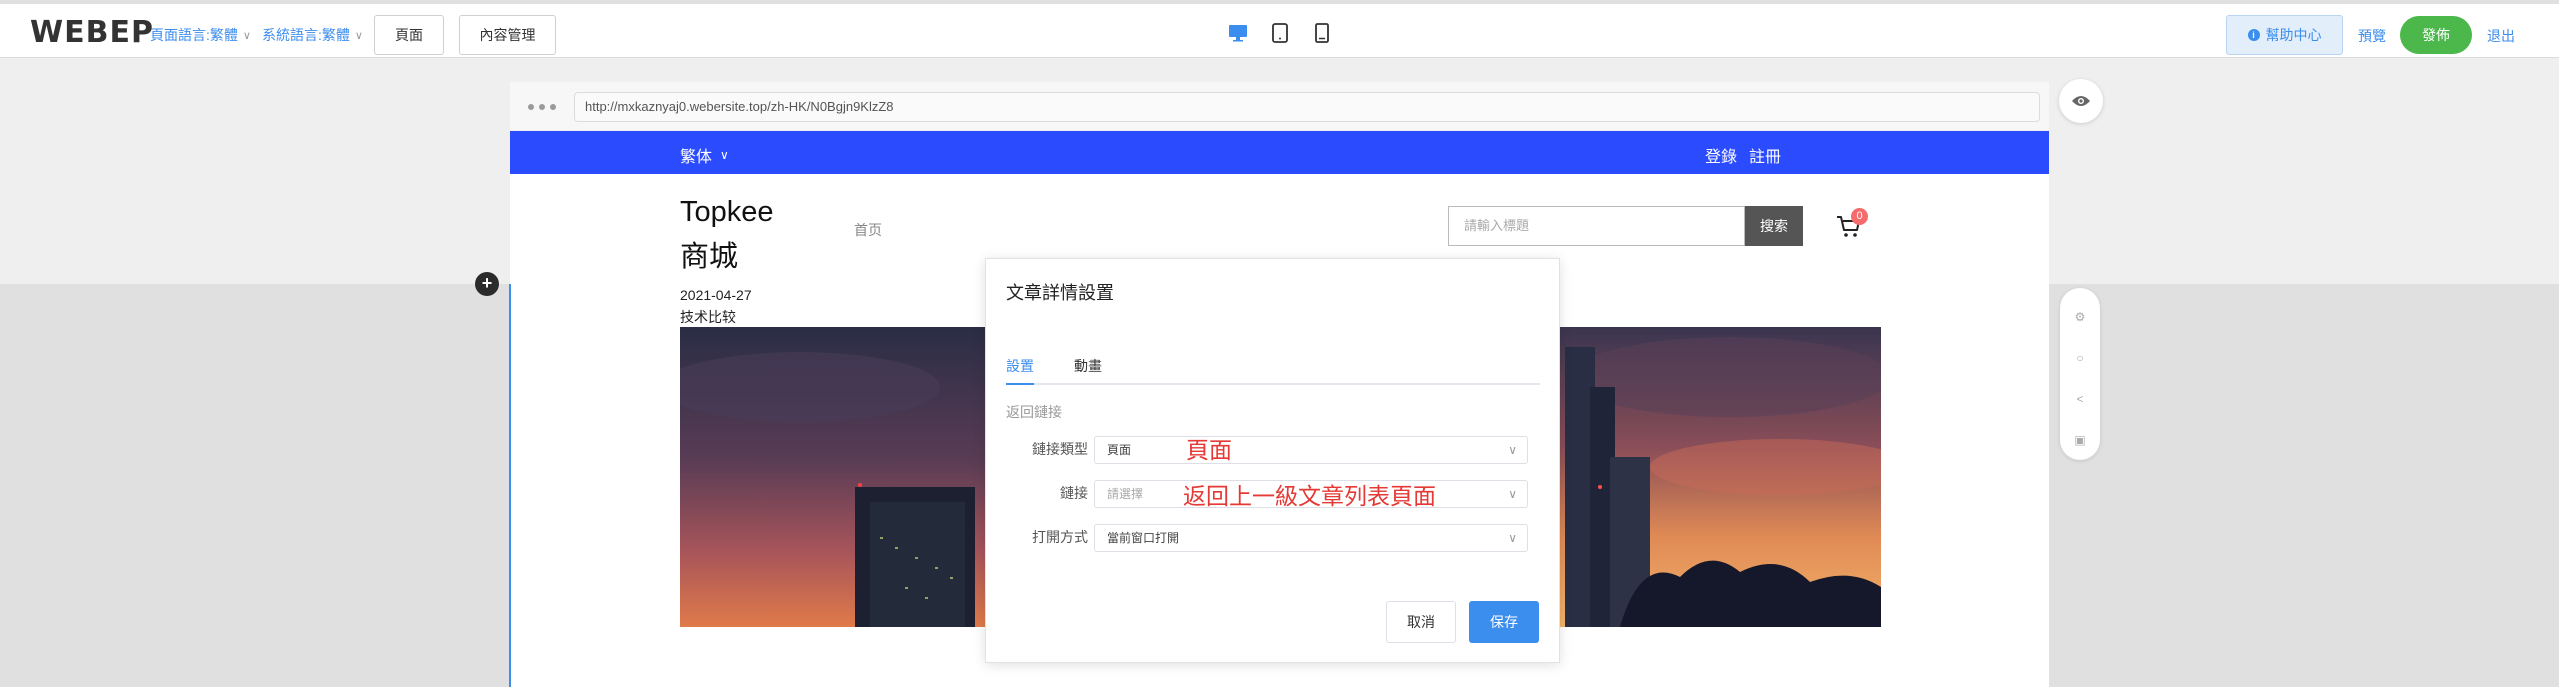 This screenshot has height=687, width=2559. Describe the element at coordinates (1238, 33) in the screenshot. I see `desktop-icon` at that location.